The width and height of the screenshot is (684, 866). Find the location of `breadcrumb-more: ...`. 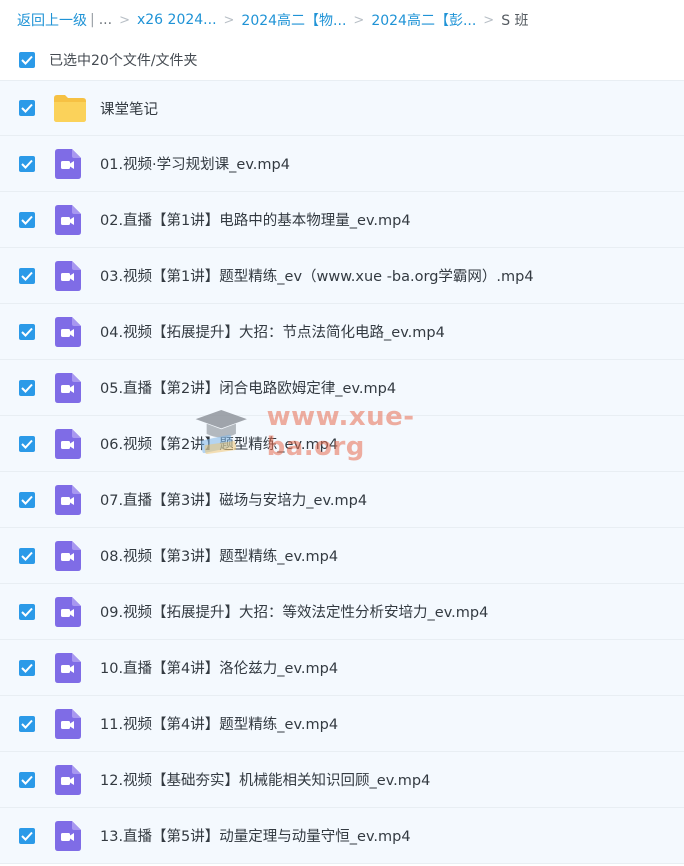

breadcrumb-more: ... is located at coordinates (105, 20).